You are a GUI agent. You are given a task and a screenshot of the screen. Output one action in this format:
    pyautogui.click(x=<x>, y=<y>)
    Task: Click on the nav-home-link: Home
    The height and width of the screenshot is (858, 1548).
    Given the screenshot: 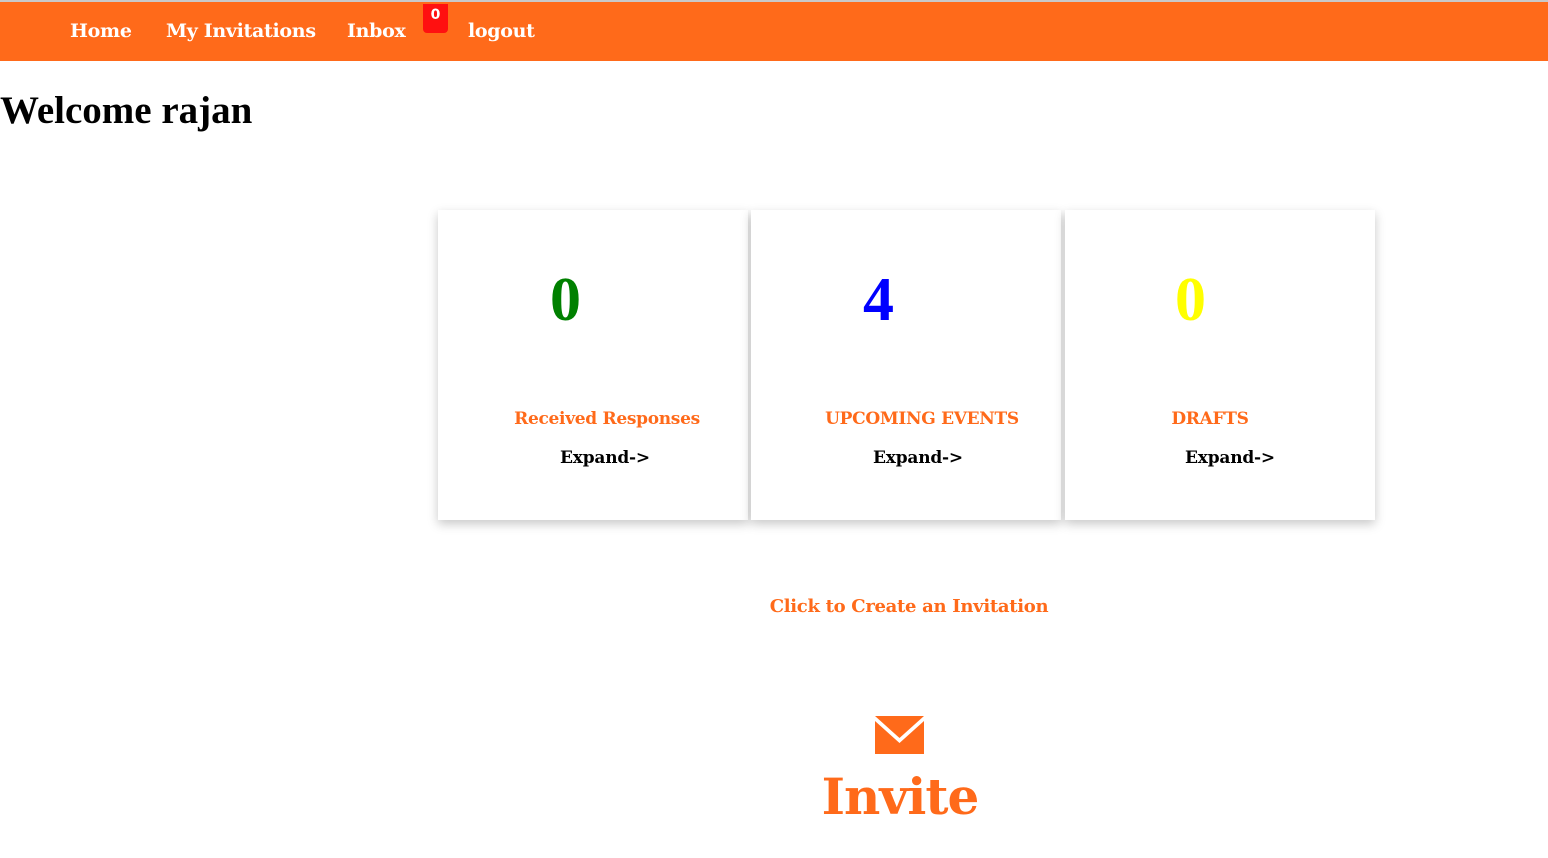 What is the action you would take?
    pyautogui.click(x=101, y=31)
    